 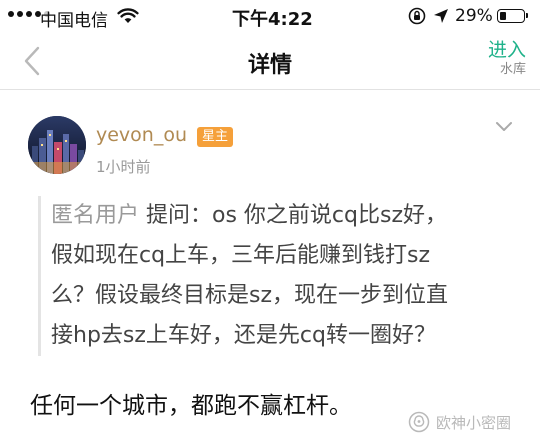 What do you see at coordinates (128, 15) in the screenshot?
I see `wifi-icon` at bounding box center [128, 15].